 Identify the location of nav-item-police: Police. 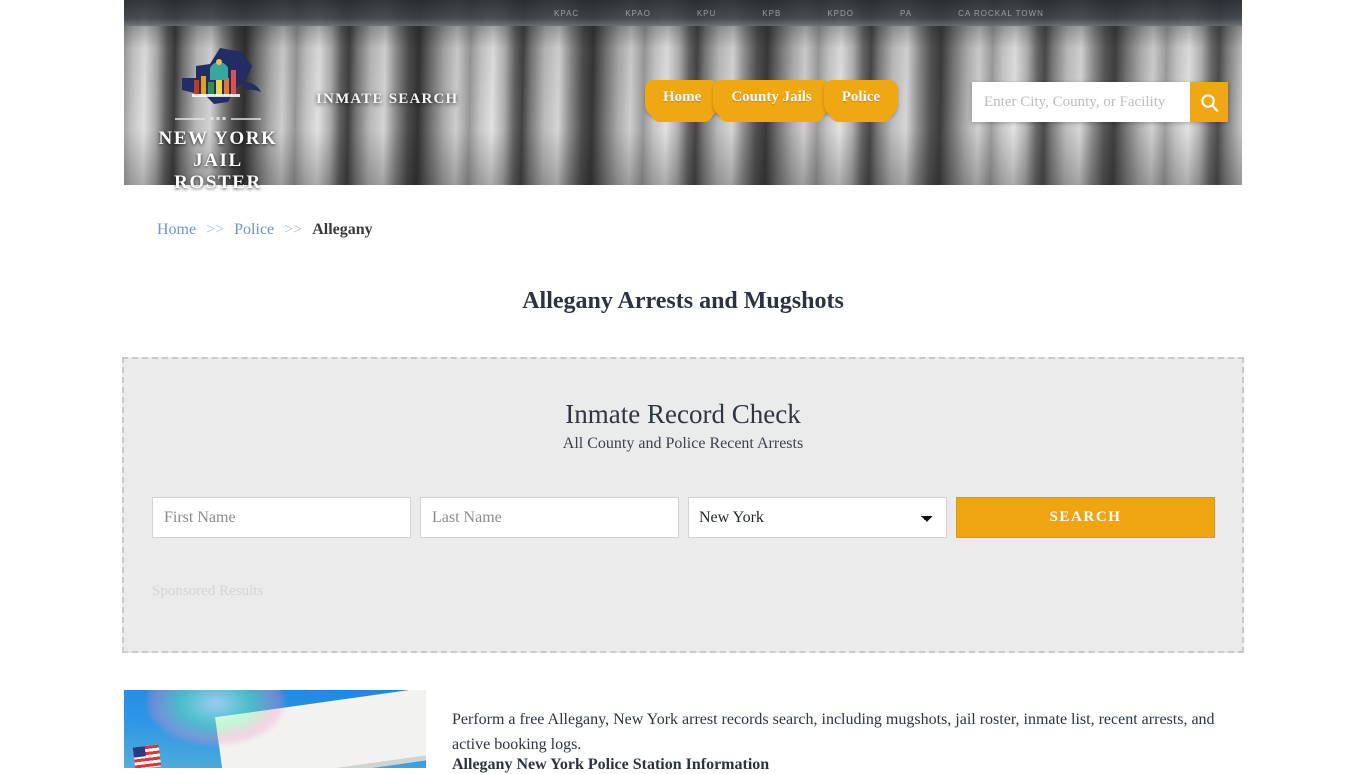
(861, 101).